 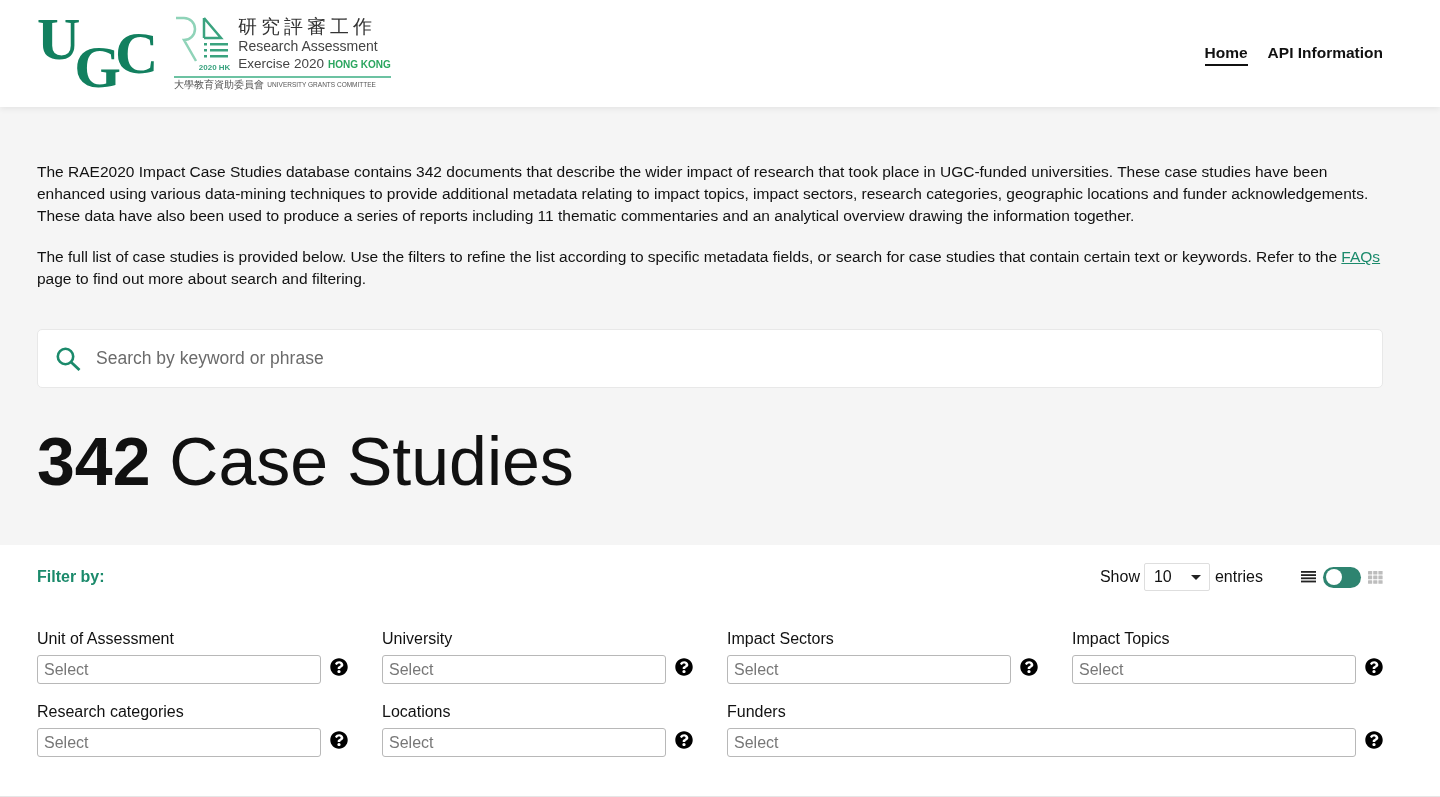 What do you see at coordinates (1119, 577) in the screenshot?
I see `show-label: Show` at bounding box center [1119, 577].